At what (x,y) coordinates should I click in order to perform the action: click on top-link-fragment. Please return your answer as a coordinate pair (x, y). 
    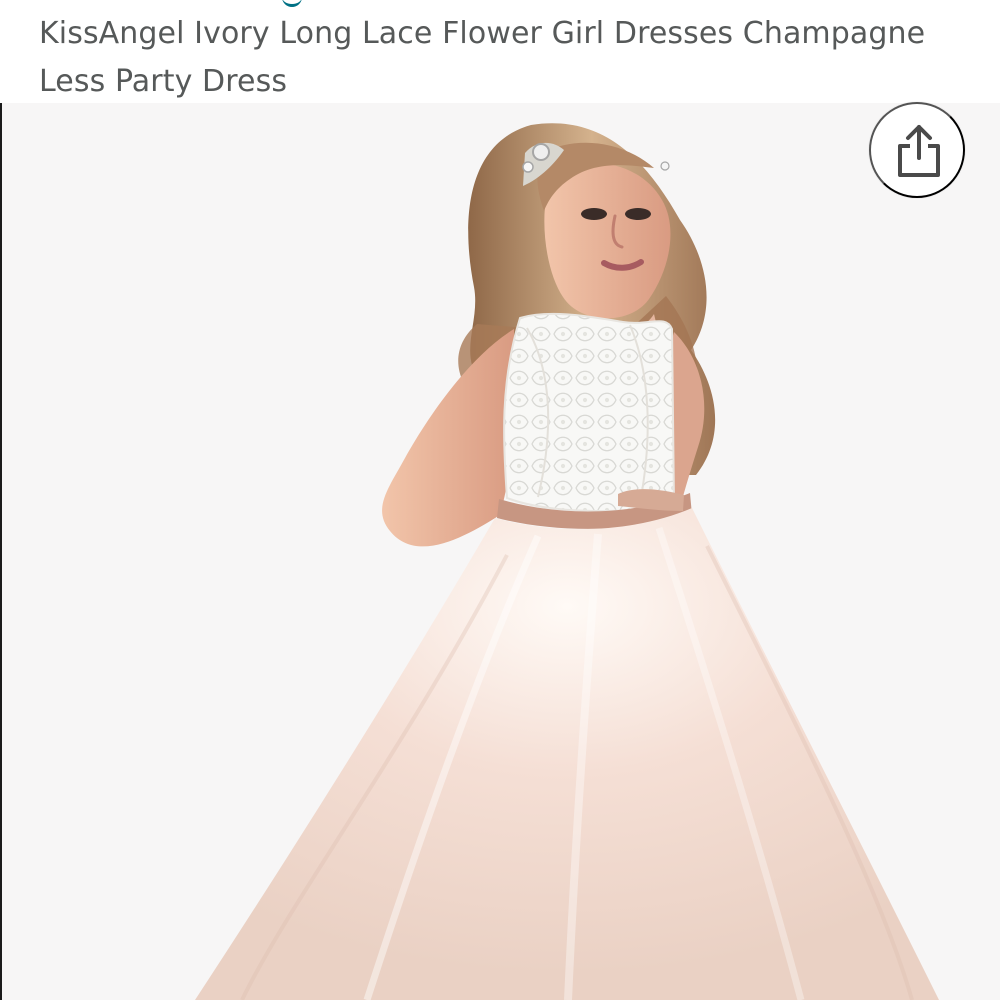
    Looking at the image, I should click on (292, 3).